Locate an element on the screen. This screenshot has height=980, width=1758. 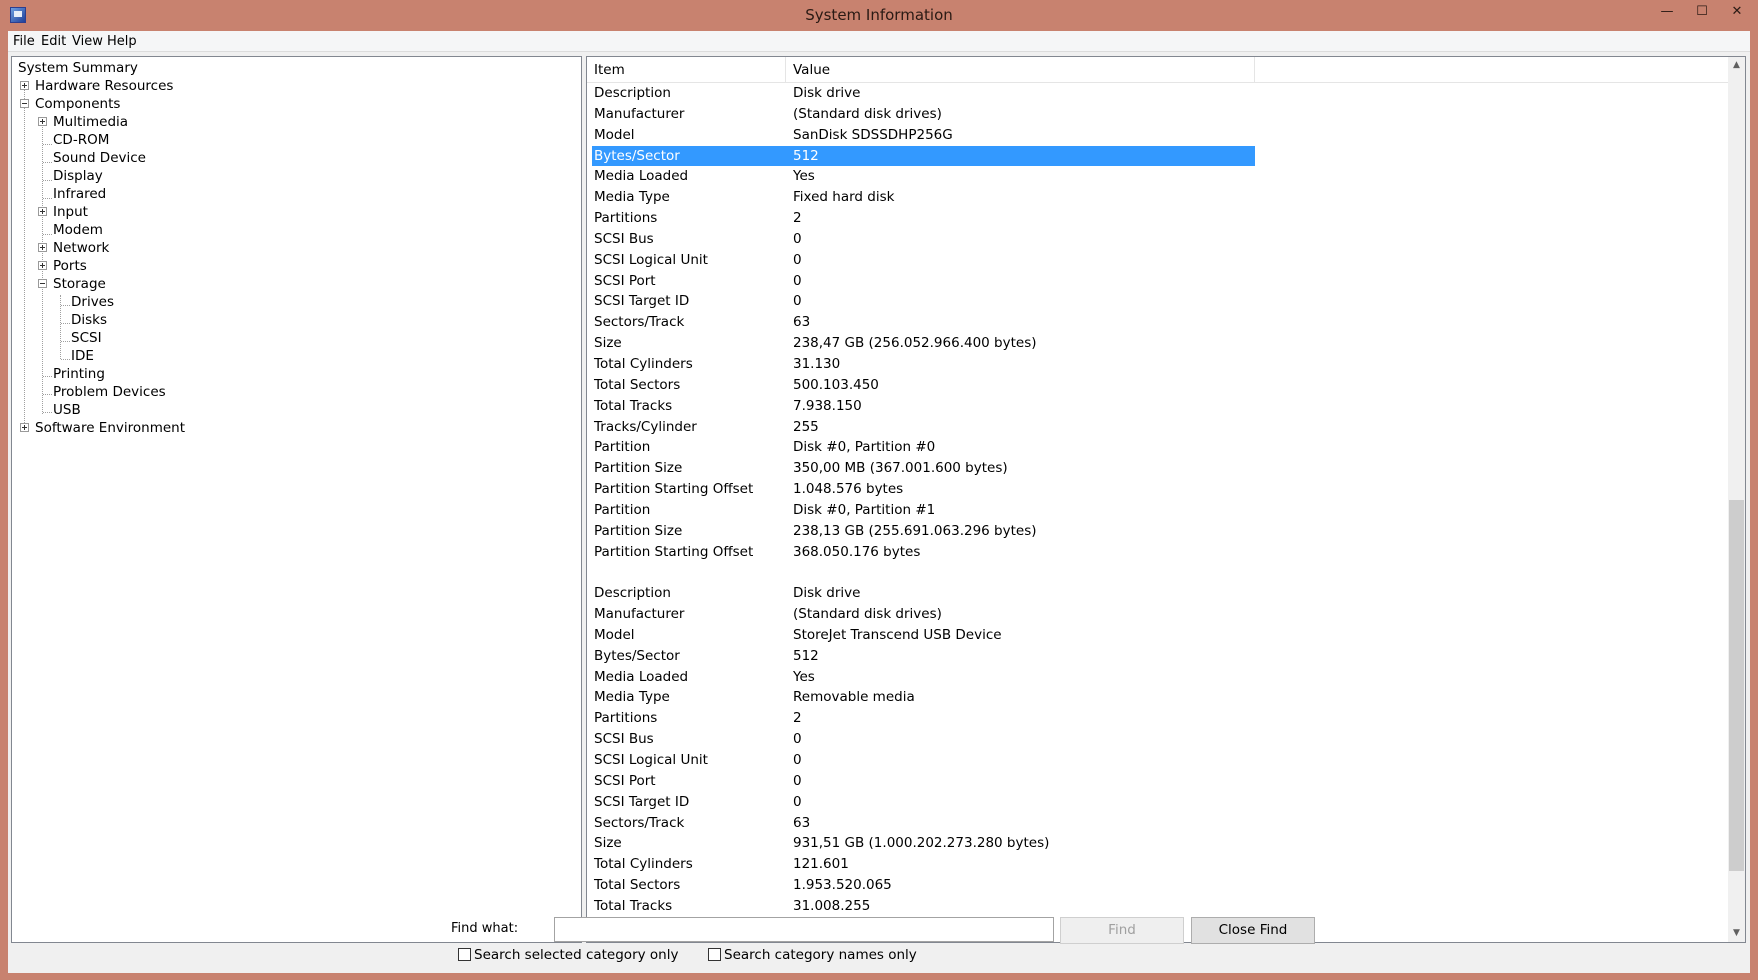
scroll-up-icon: ▲ is located at coordinates (1736, 65).